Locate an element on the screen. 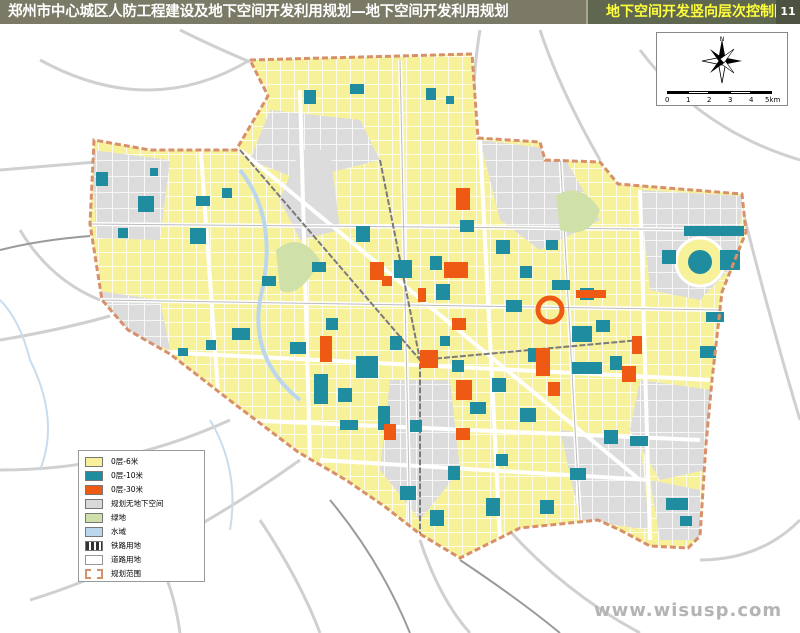 The width and height of the screenshot is (800, 633). legend-item: 道路用地 is located at coordinates (145, 559).